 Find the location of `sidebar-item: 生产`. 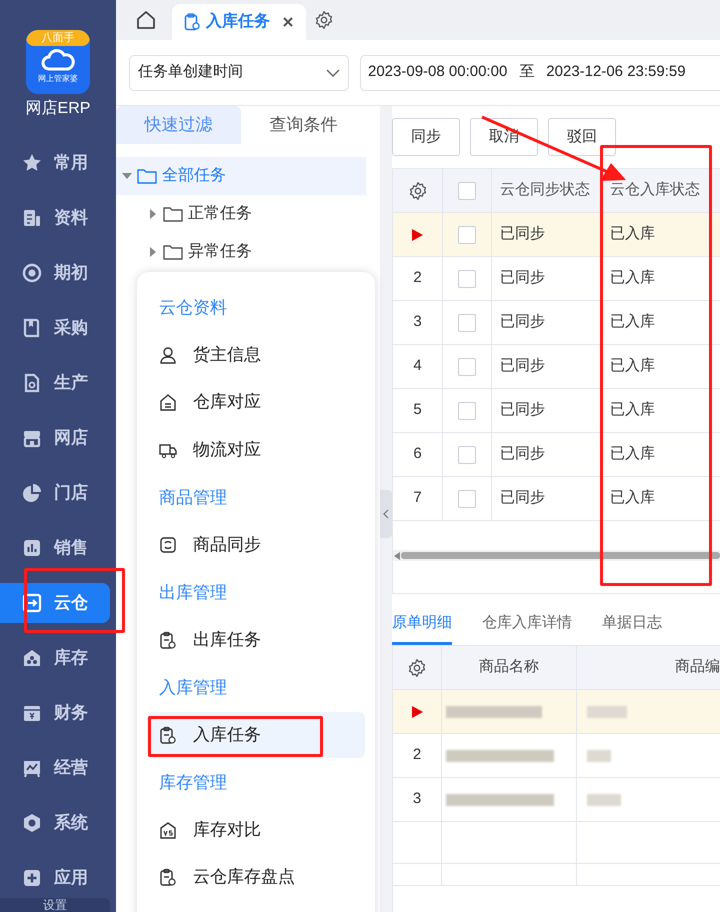

sidebar-item: 生产 is located at coordinates (55, 383).